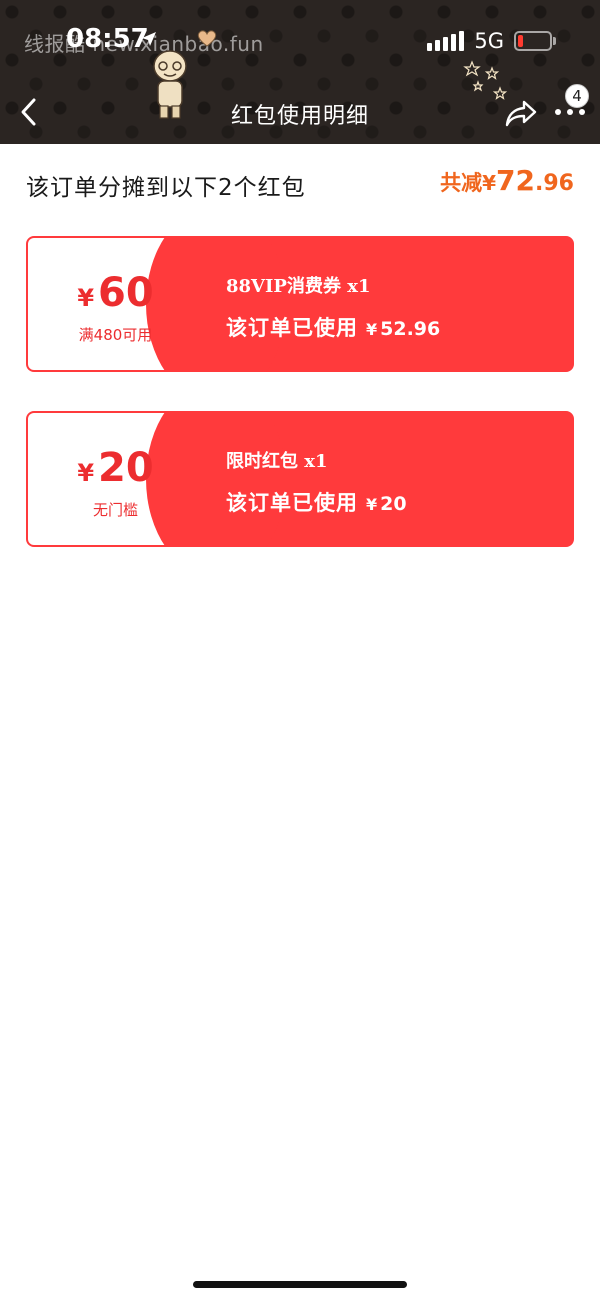 The image size is (600, 1300). I want to click on notification-badge: 4, so click(577, 96).